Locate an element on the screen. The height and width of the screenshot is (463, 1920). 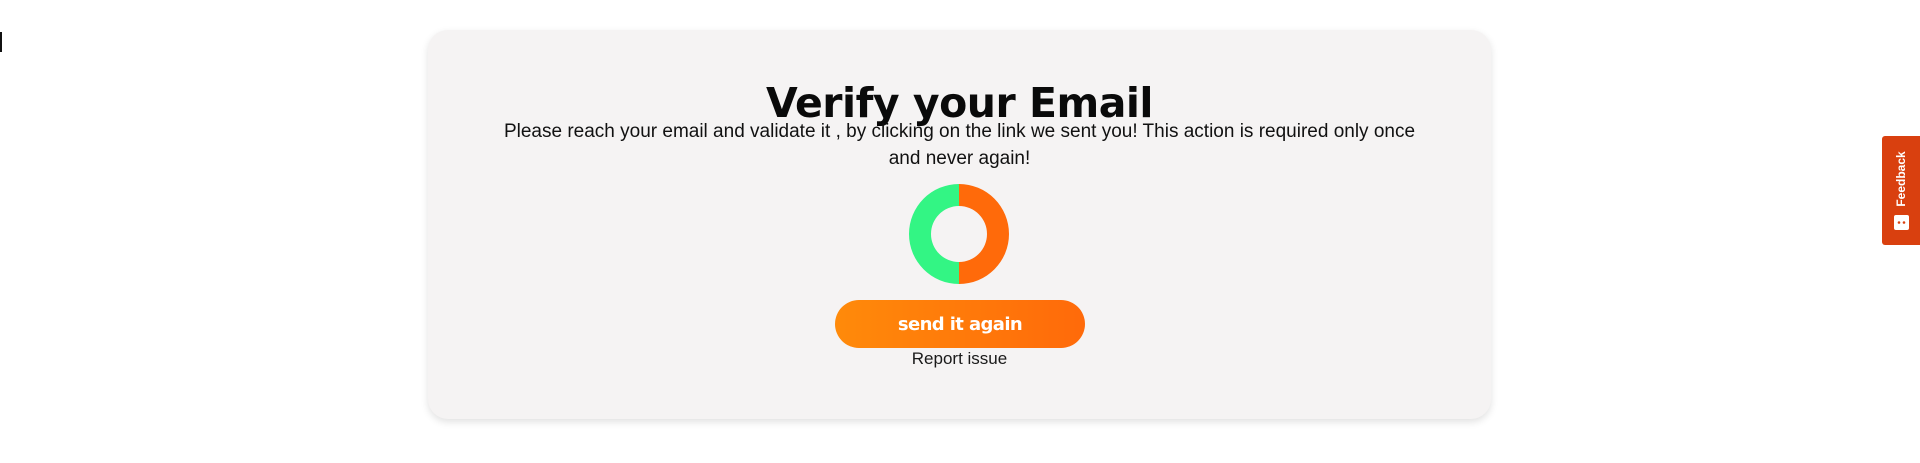
loading-spinner-icon is located at coordinates (959, 234).